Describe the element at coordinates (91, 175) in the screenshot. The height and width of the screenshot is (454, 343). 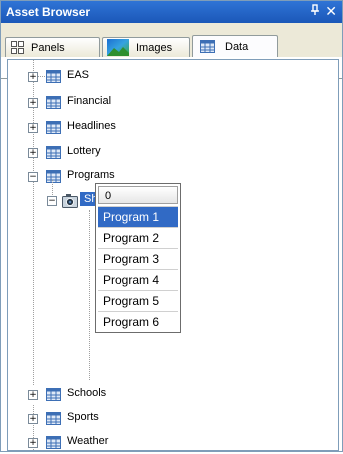
I see `tree-node-label: Programs` at that location.